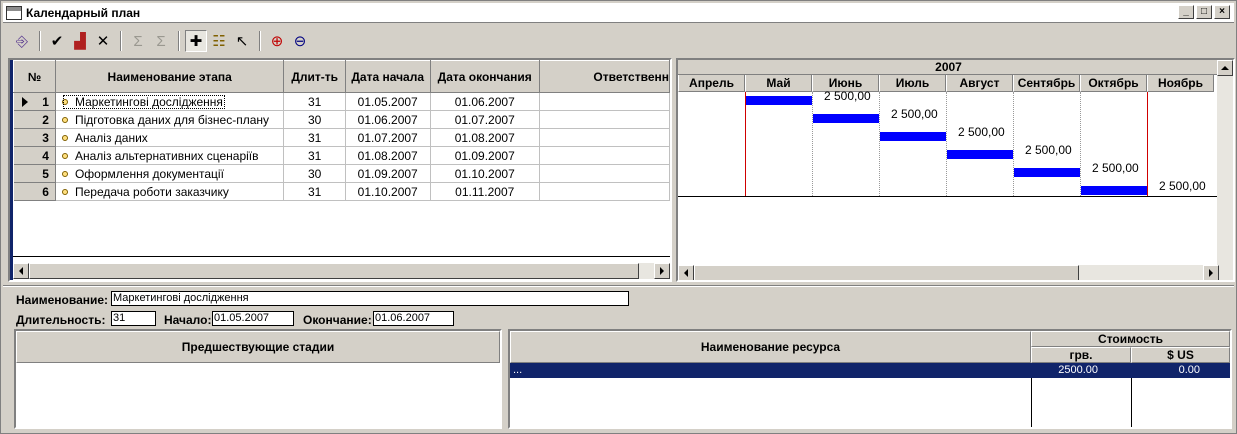 The width and height of the screenshot is (1237, 434). Describe the element at coordinates (188, 320) in the screenshot. I see `start-label: Начало:` at that location.